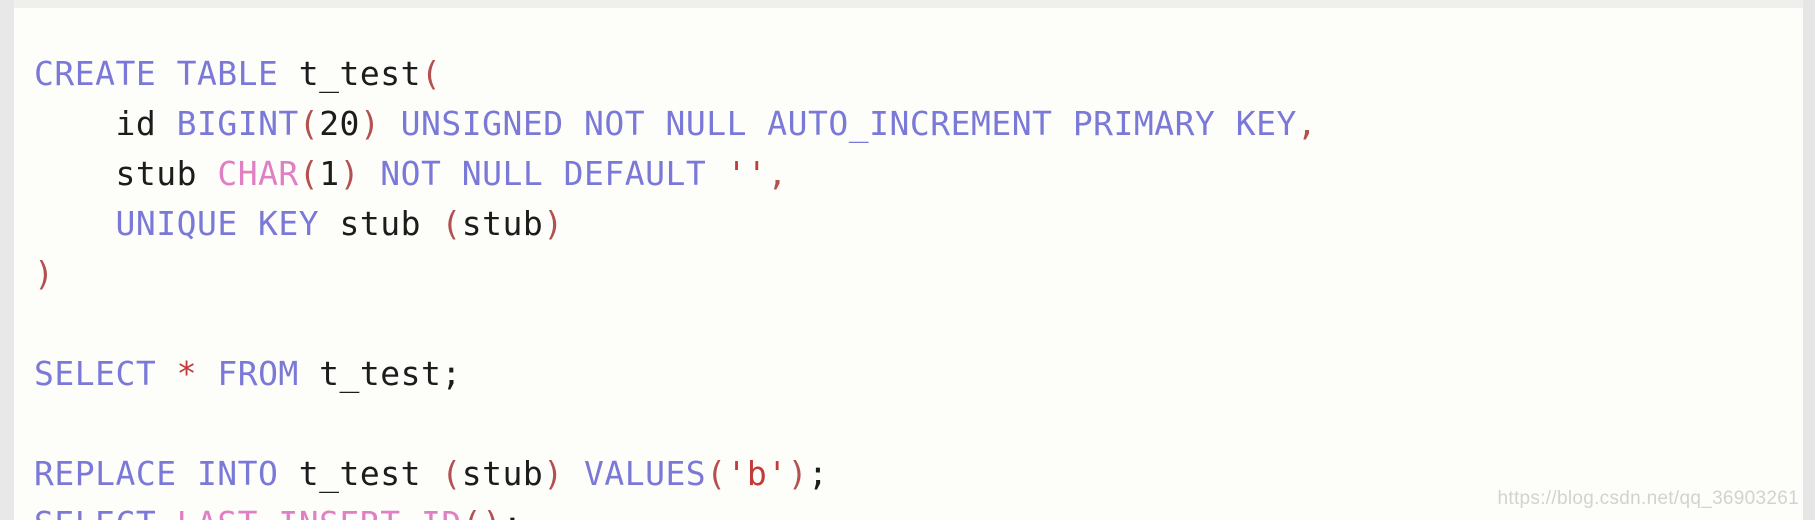  I want to click on code-token: id, so click(146, 123).